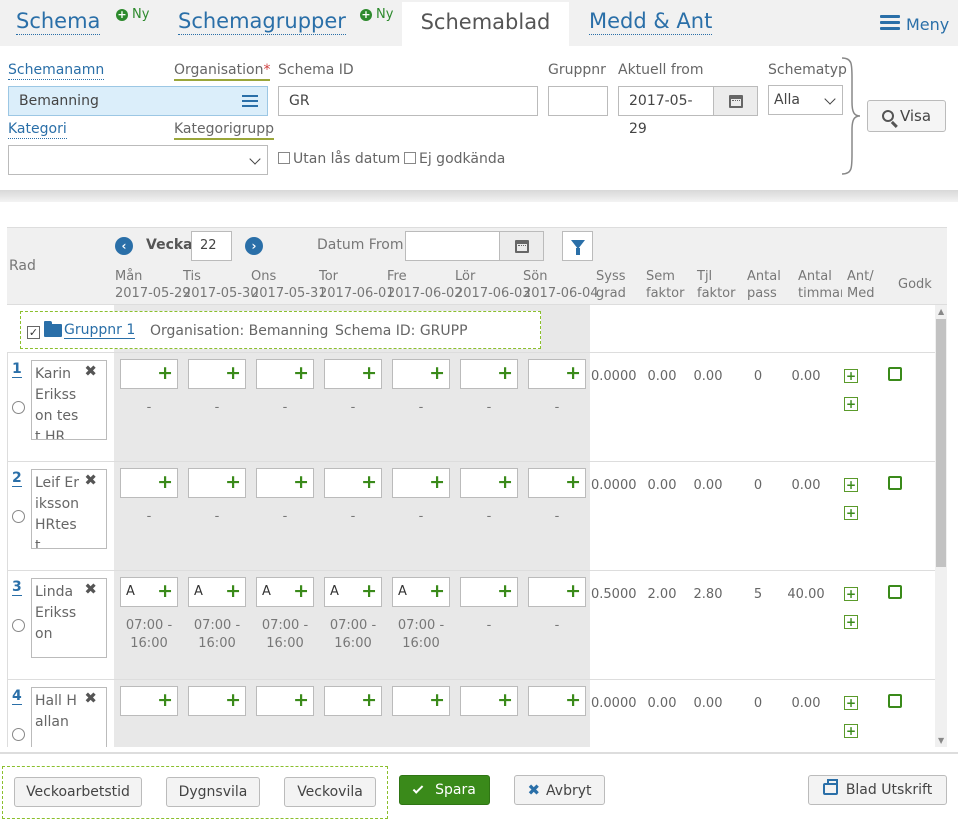  What do you see at coordinates (254, 246) in the screenshot?
I see `chevron-right-icon: ›` at bounding box center [254, 246].